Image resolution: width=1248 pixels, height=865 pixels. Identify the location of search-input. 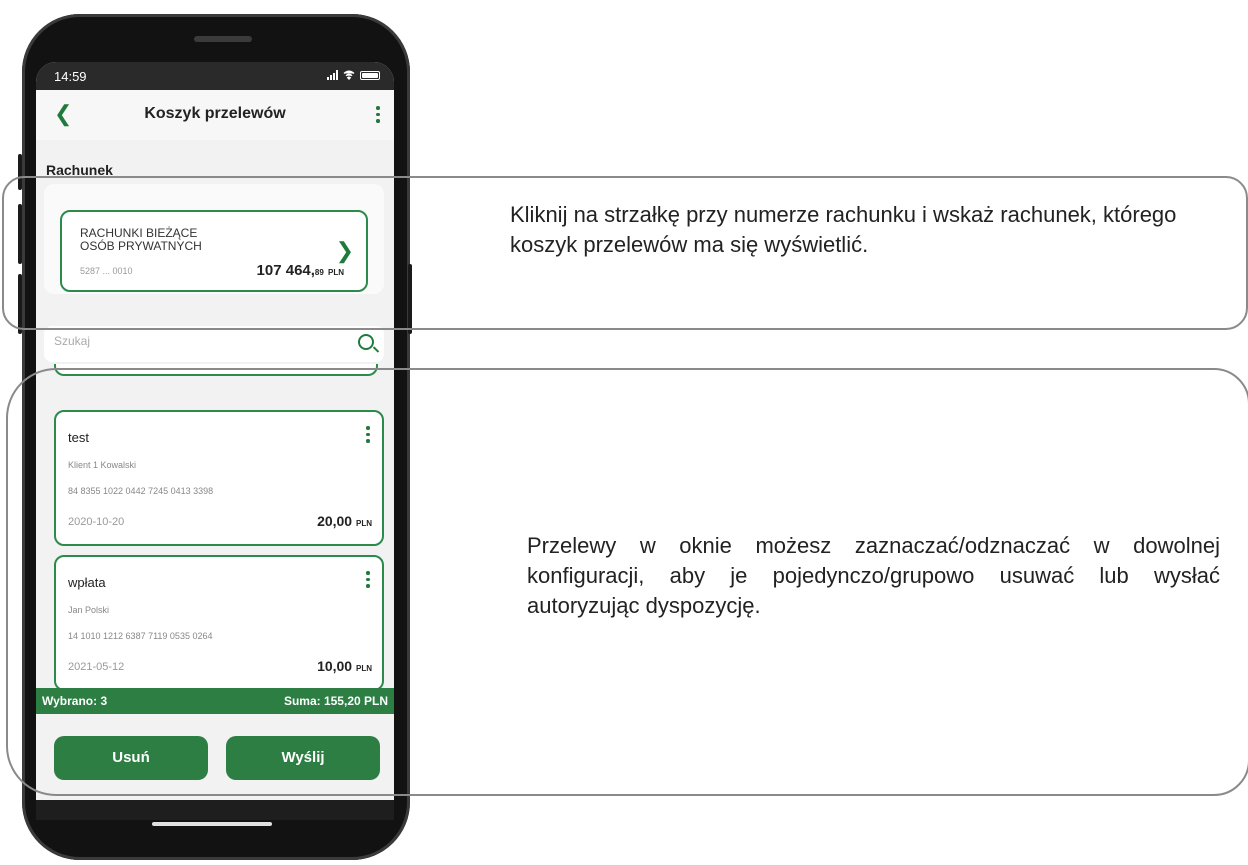
(194, 341).